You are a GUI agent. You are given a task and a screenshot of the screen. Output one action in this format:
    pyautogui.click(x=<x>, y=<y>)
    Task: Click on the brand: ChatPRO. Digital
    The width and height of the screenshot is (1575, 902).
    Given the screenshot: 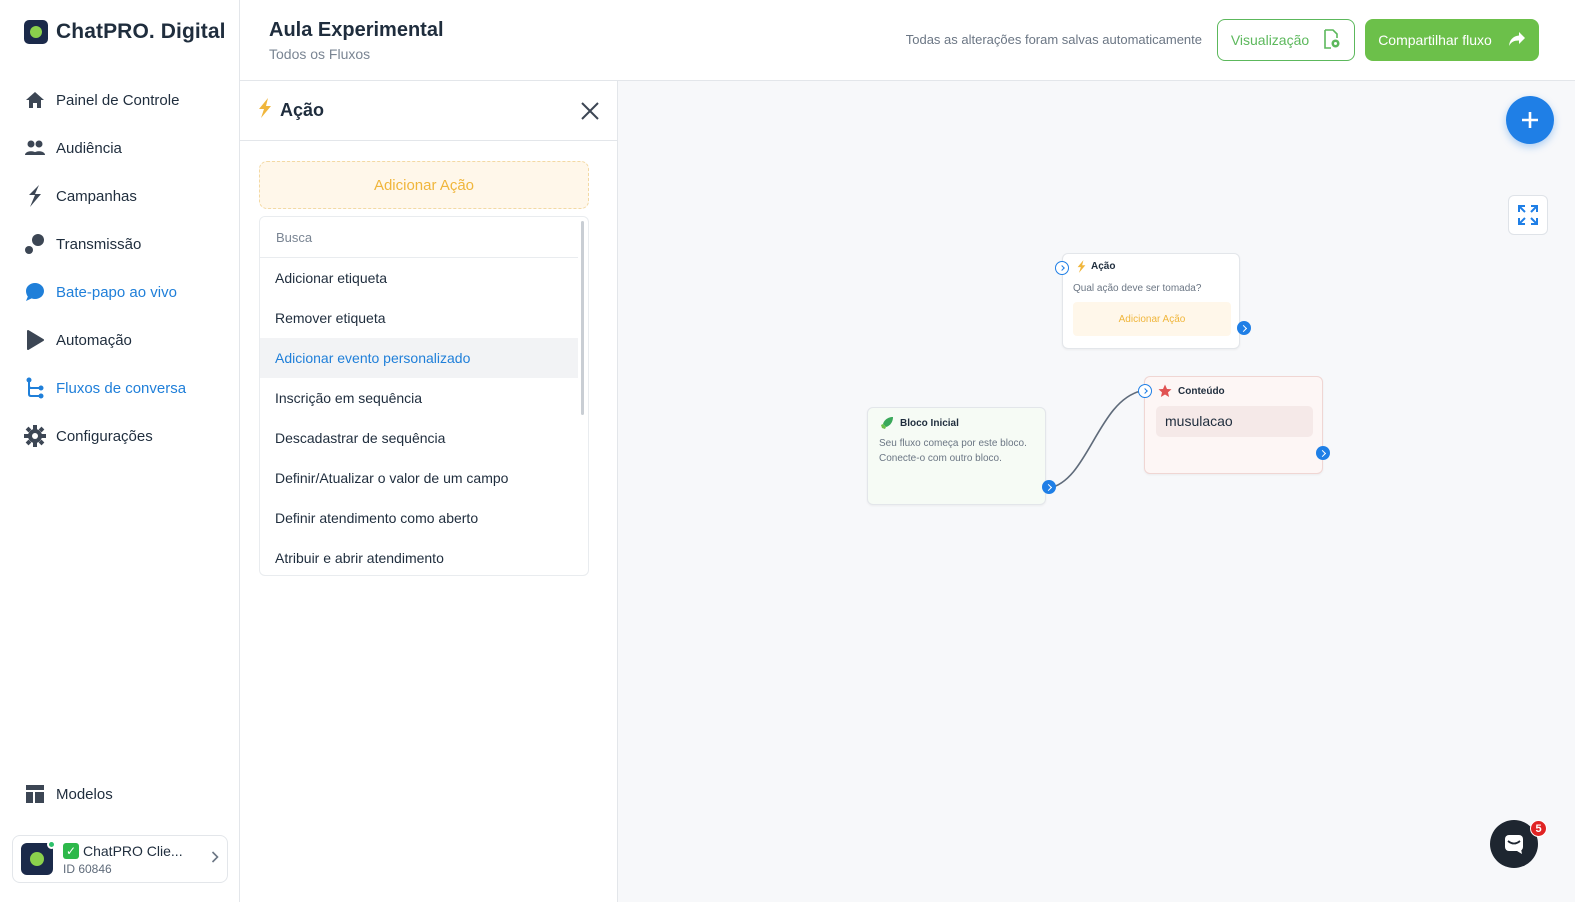 What is the action you would take?
    pyautogui.click(x=125, y=32)
    